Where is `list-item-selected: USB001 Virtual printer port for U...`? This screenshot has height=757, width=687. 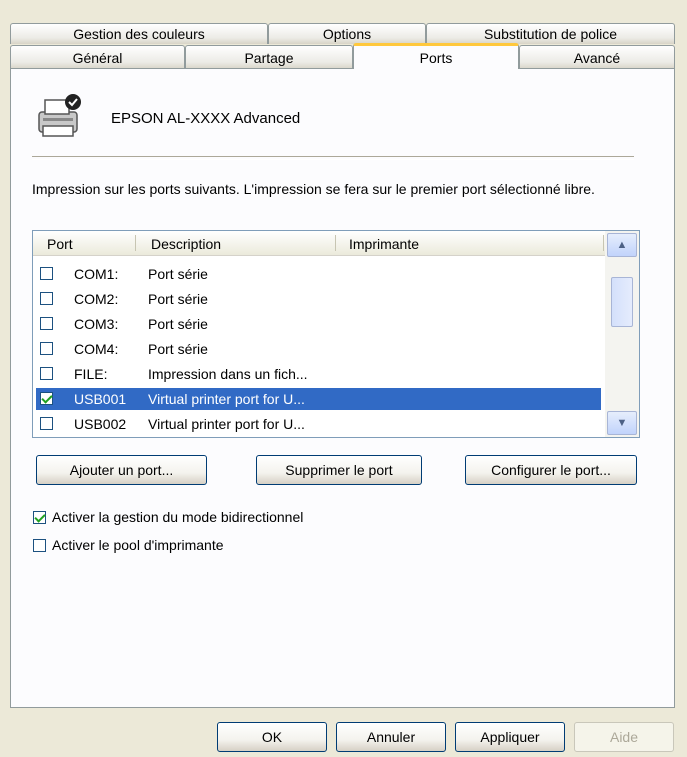 list-item-selected: USB001 Virtual printer port for U... is located at coordinates (318, 399).